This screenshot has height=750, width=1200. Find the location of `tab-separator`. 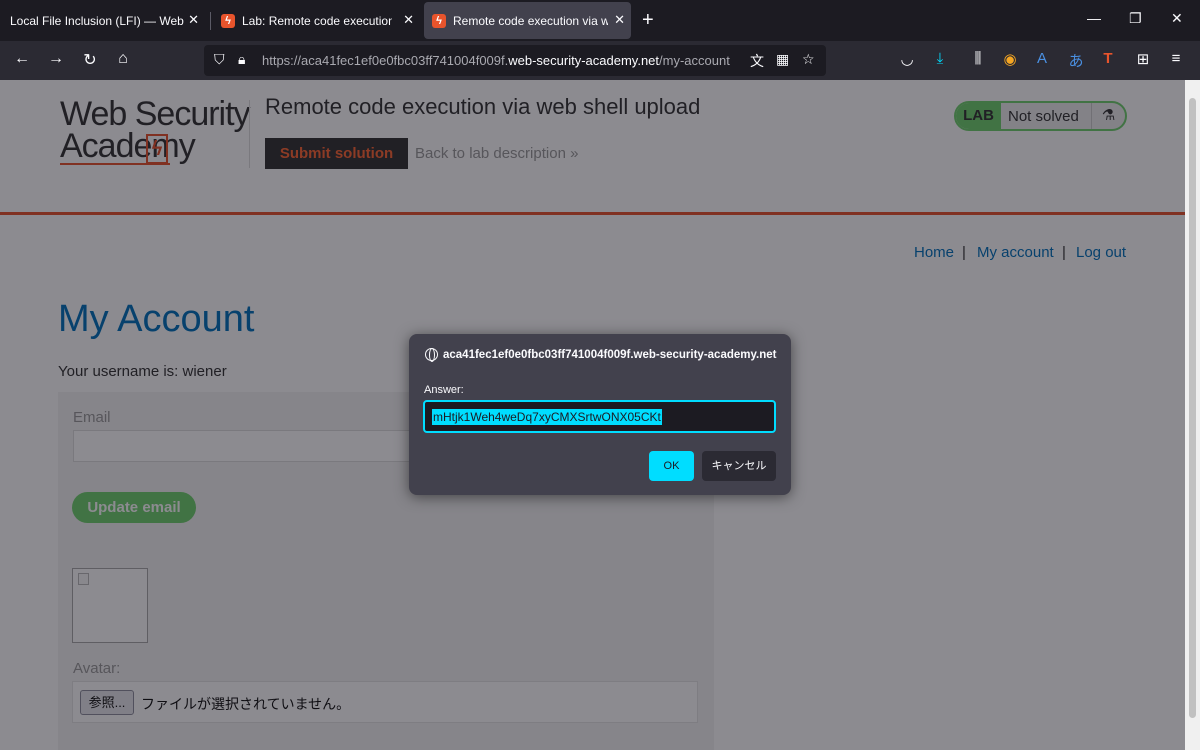

tab-separator is located at coordinates (210, 21).